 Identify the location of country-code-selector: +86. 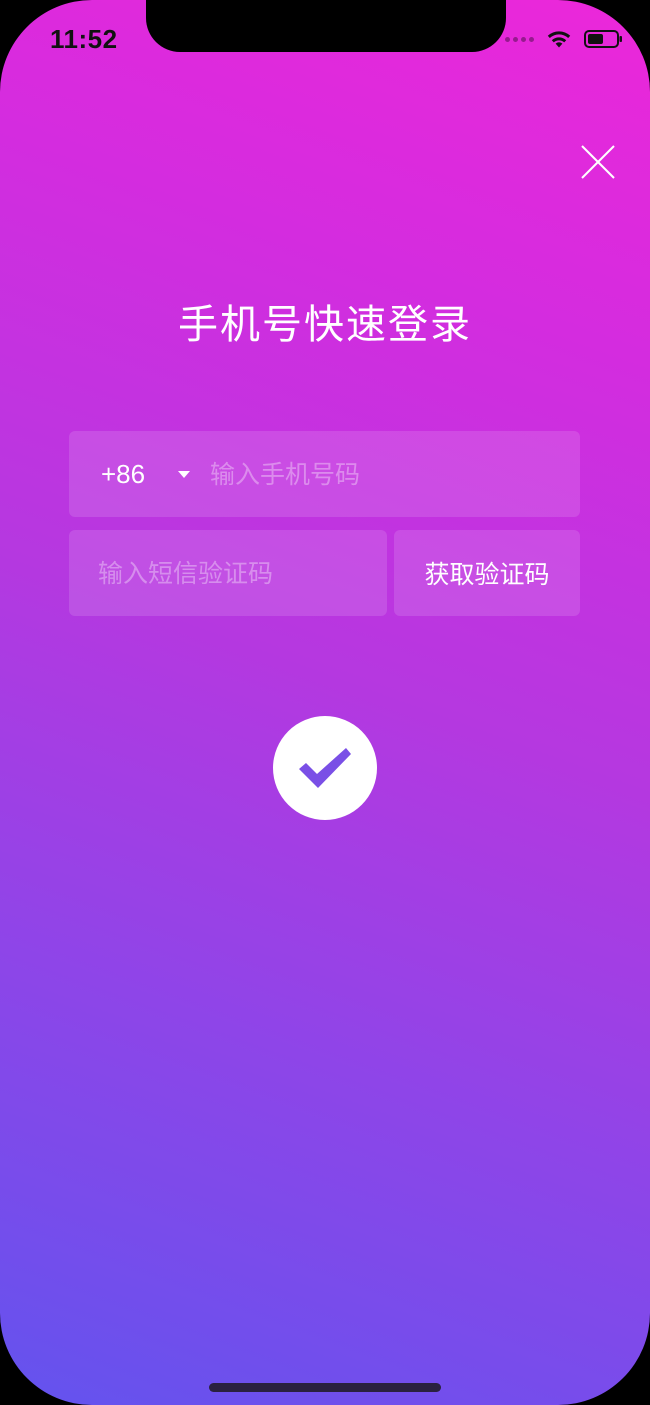
(123, 474).